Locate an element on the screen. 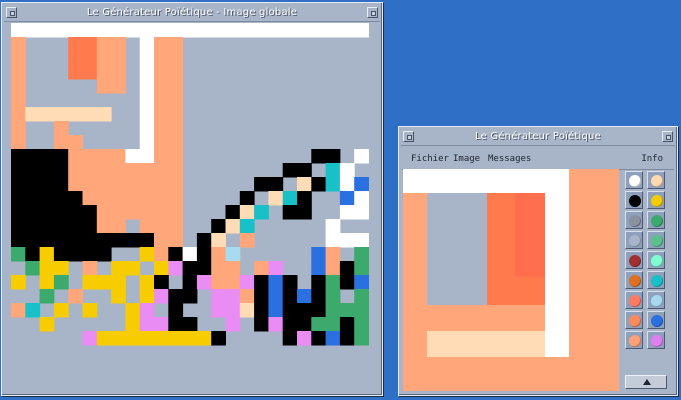  main-window-titlebar: Le Générateur Poïétique - Image globale is located at coordinates (192, 13).